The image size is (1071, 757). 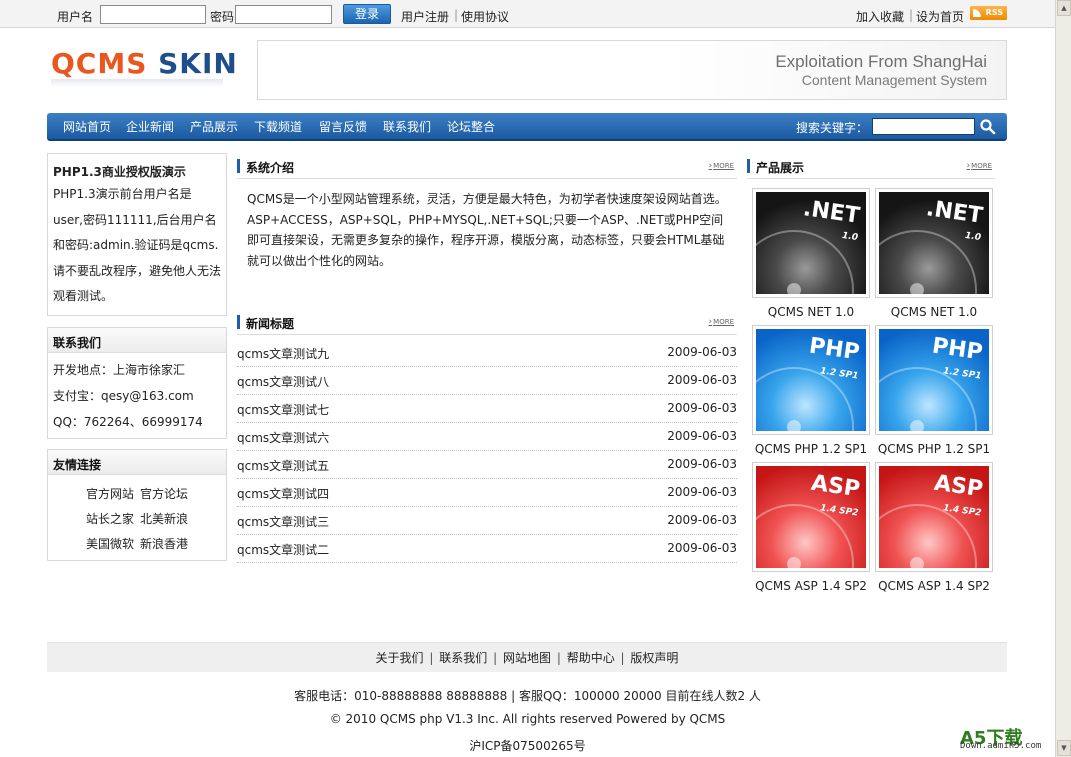 What do you see at coordinates (144, 63) in the screenshot?
I see `site-logo: QCMS SKIN` at bounding box center [144, 63].